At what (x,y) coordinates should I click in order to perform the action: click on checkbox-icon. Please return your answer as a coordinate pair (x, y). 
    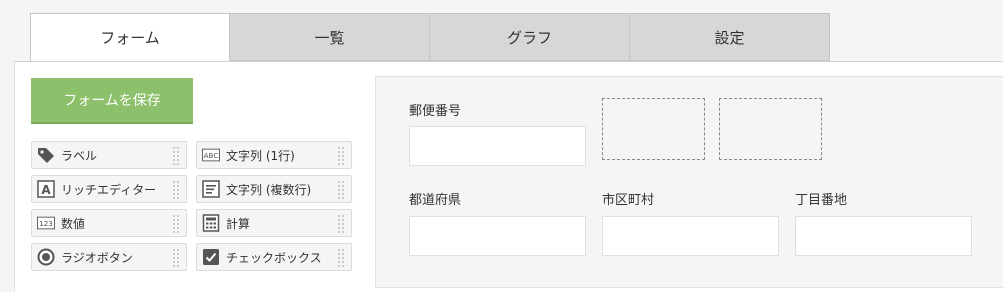
    Looking at the image, I should click on (211, 257).